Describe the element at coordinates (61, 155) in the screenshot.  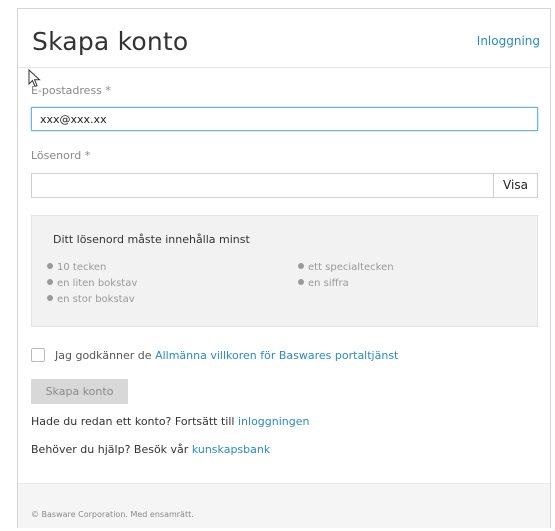
I see `password-label: Lösenord *` at that location.